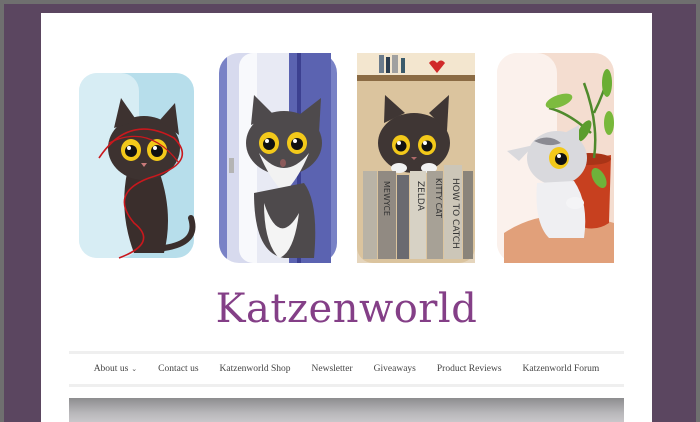 Image resolution: width=700 pixels, height=422 pixels. What do you see at coordinates (455, 213) in the screenshot?
I see `book-spine-1: HOW TO CATCH` at bounding box center [455, 213].